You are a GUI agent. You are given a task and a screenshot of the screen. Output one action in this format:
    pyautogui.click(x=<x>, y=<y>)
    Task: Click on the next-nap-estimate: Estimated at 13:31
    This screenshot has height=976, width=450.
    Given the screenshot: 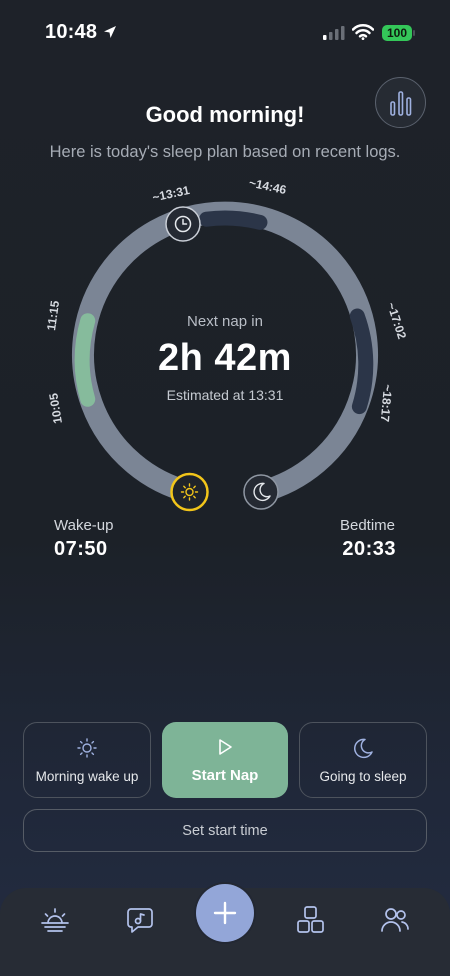 What is the action you would take?
    pyautogui.click(x=225, y=395)
    